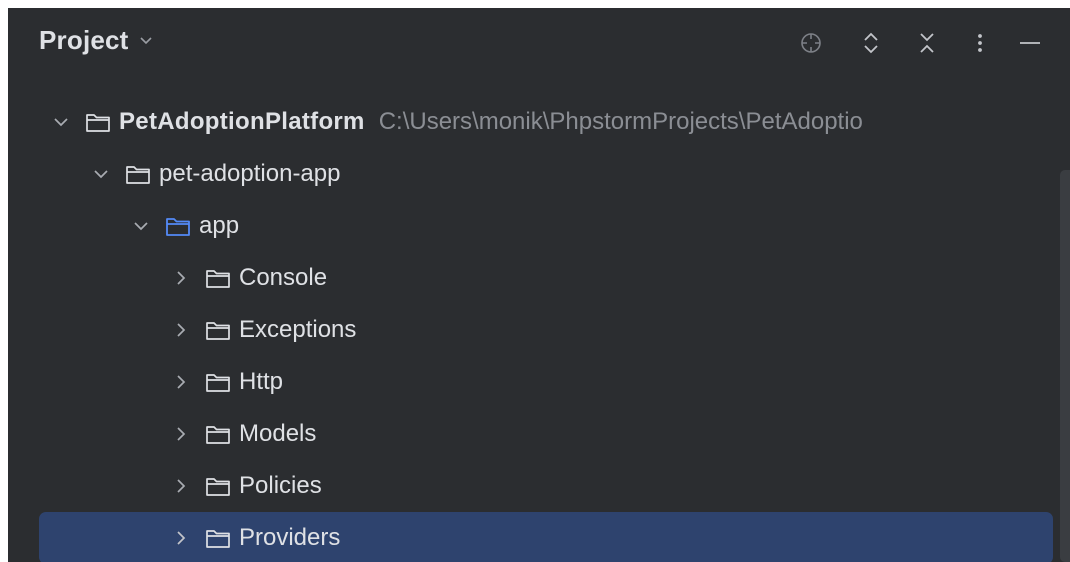 The height and width of the screenshot is (562, 1070). I want to click on more-options-icon, so click(980, 43).